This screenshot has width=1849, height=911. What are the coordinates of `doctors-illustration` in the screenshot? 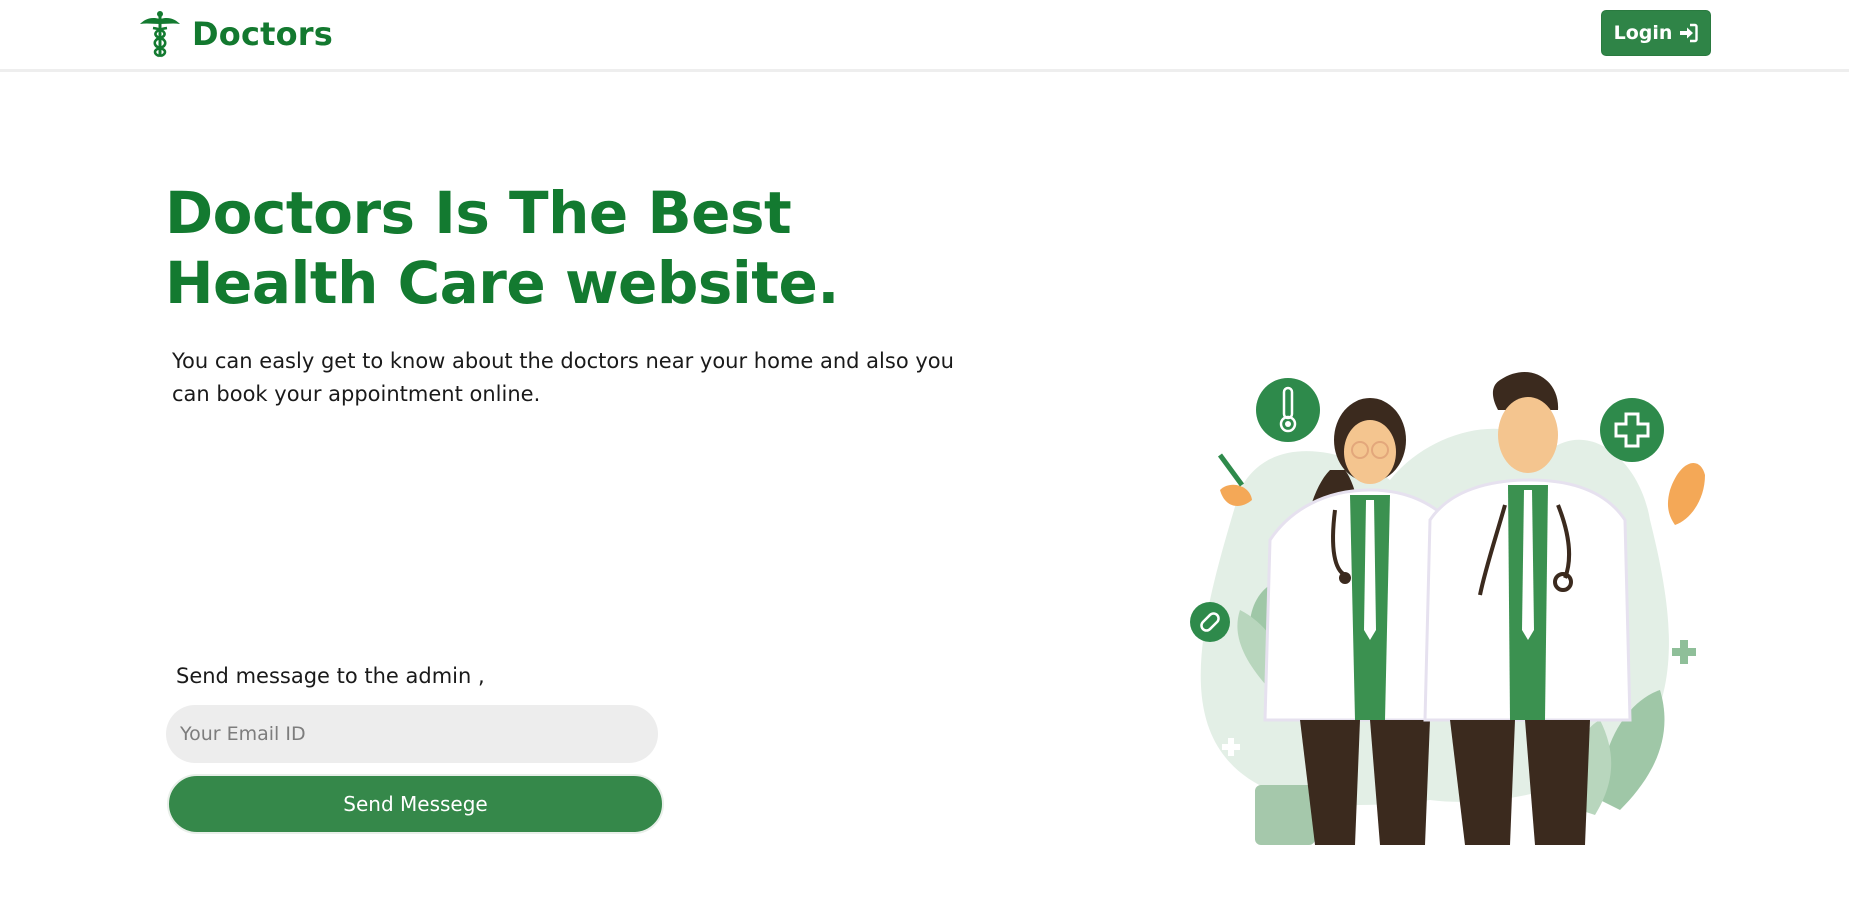 It's located at (1447, 608).